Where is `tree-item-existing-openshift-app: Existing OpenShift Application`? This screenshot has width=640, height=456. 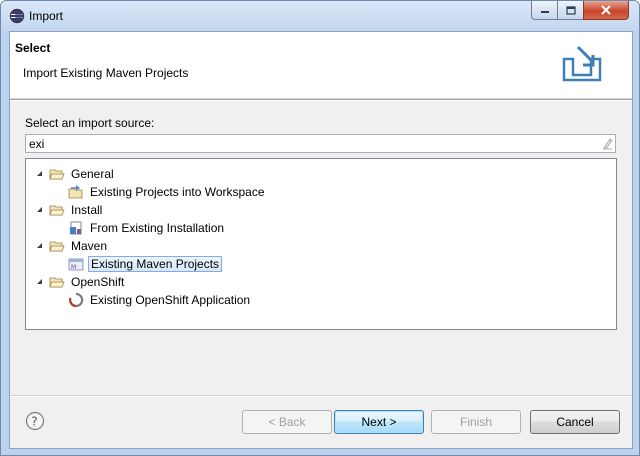 tree-item-existing-openshift-app: Existing OpenShift Application is located at coordinates (160, 300).